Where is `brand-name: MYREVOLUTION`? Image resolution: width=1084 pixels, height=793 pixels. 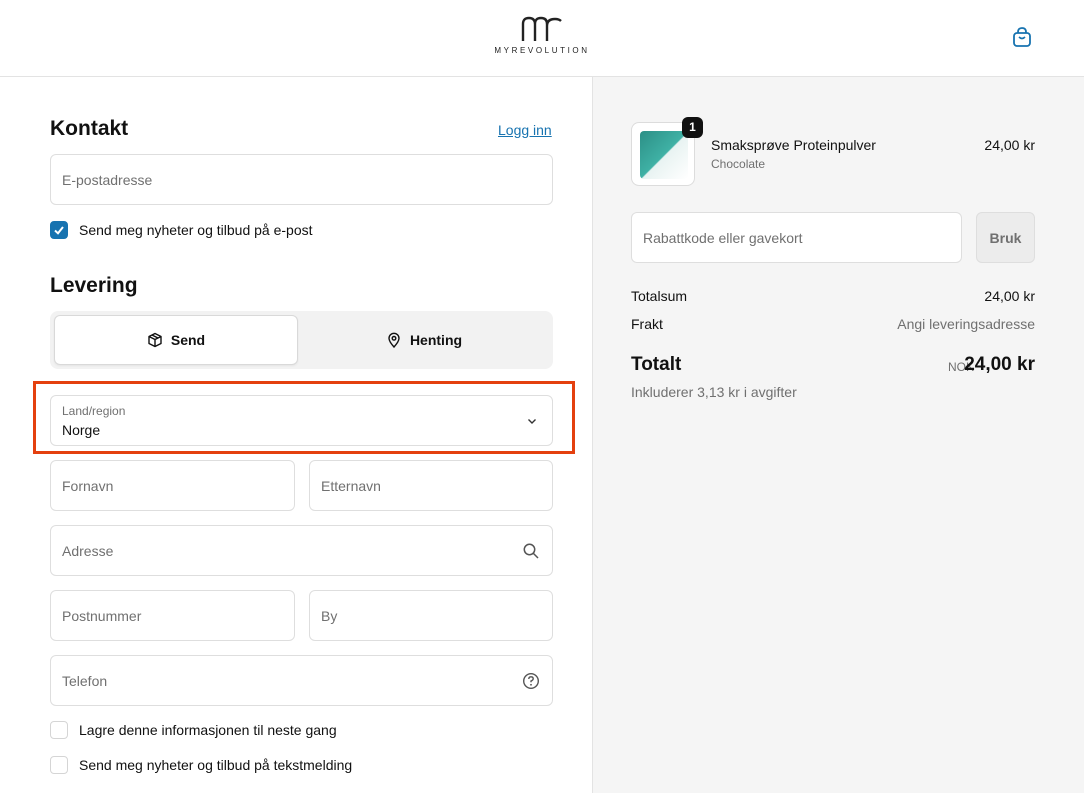
brand-name: MYREVOLUTION is located at coordinates (542, 50).